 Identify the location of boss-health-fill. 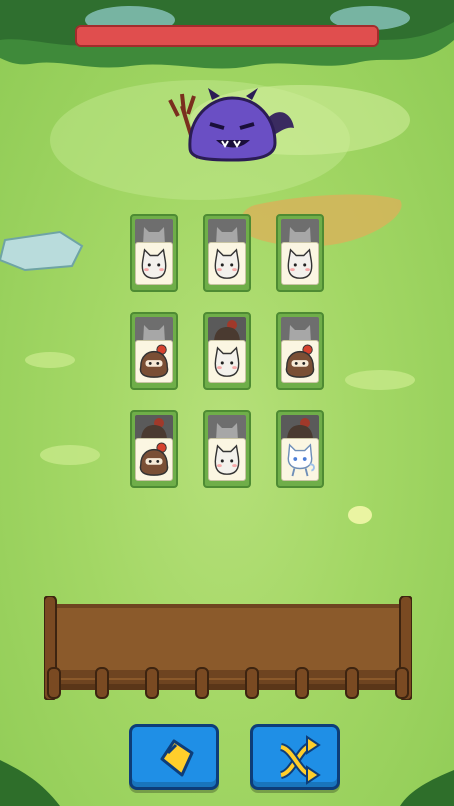
(227, 36).